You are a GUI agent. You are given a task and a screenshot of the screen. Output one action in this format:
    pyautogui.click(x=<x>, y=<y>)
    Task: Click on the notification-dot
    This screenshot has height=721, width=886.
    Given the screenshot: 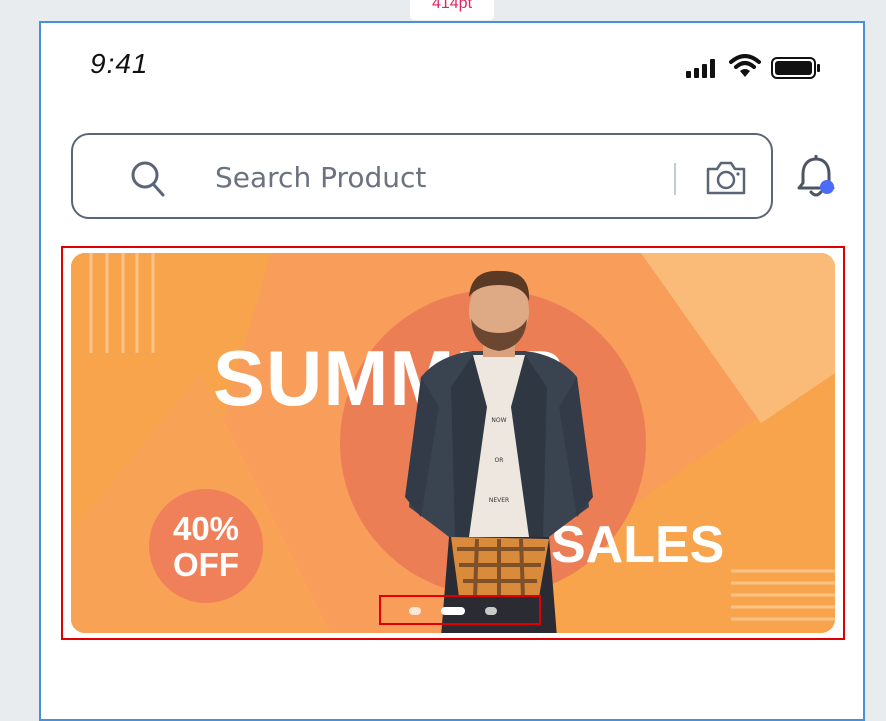 What is the action you would take?
    pyautogui.click(x=827, y=187)
    